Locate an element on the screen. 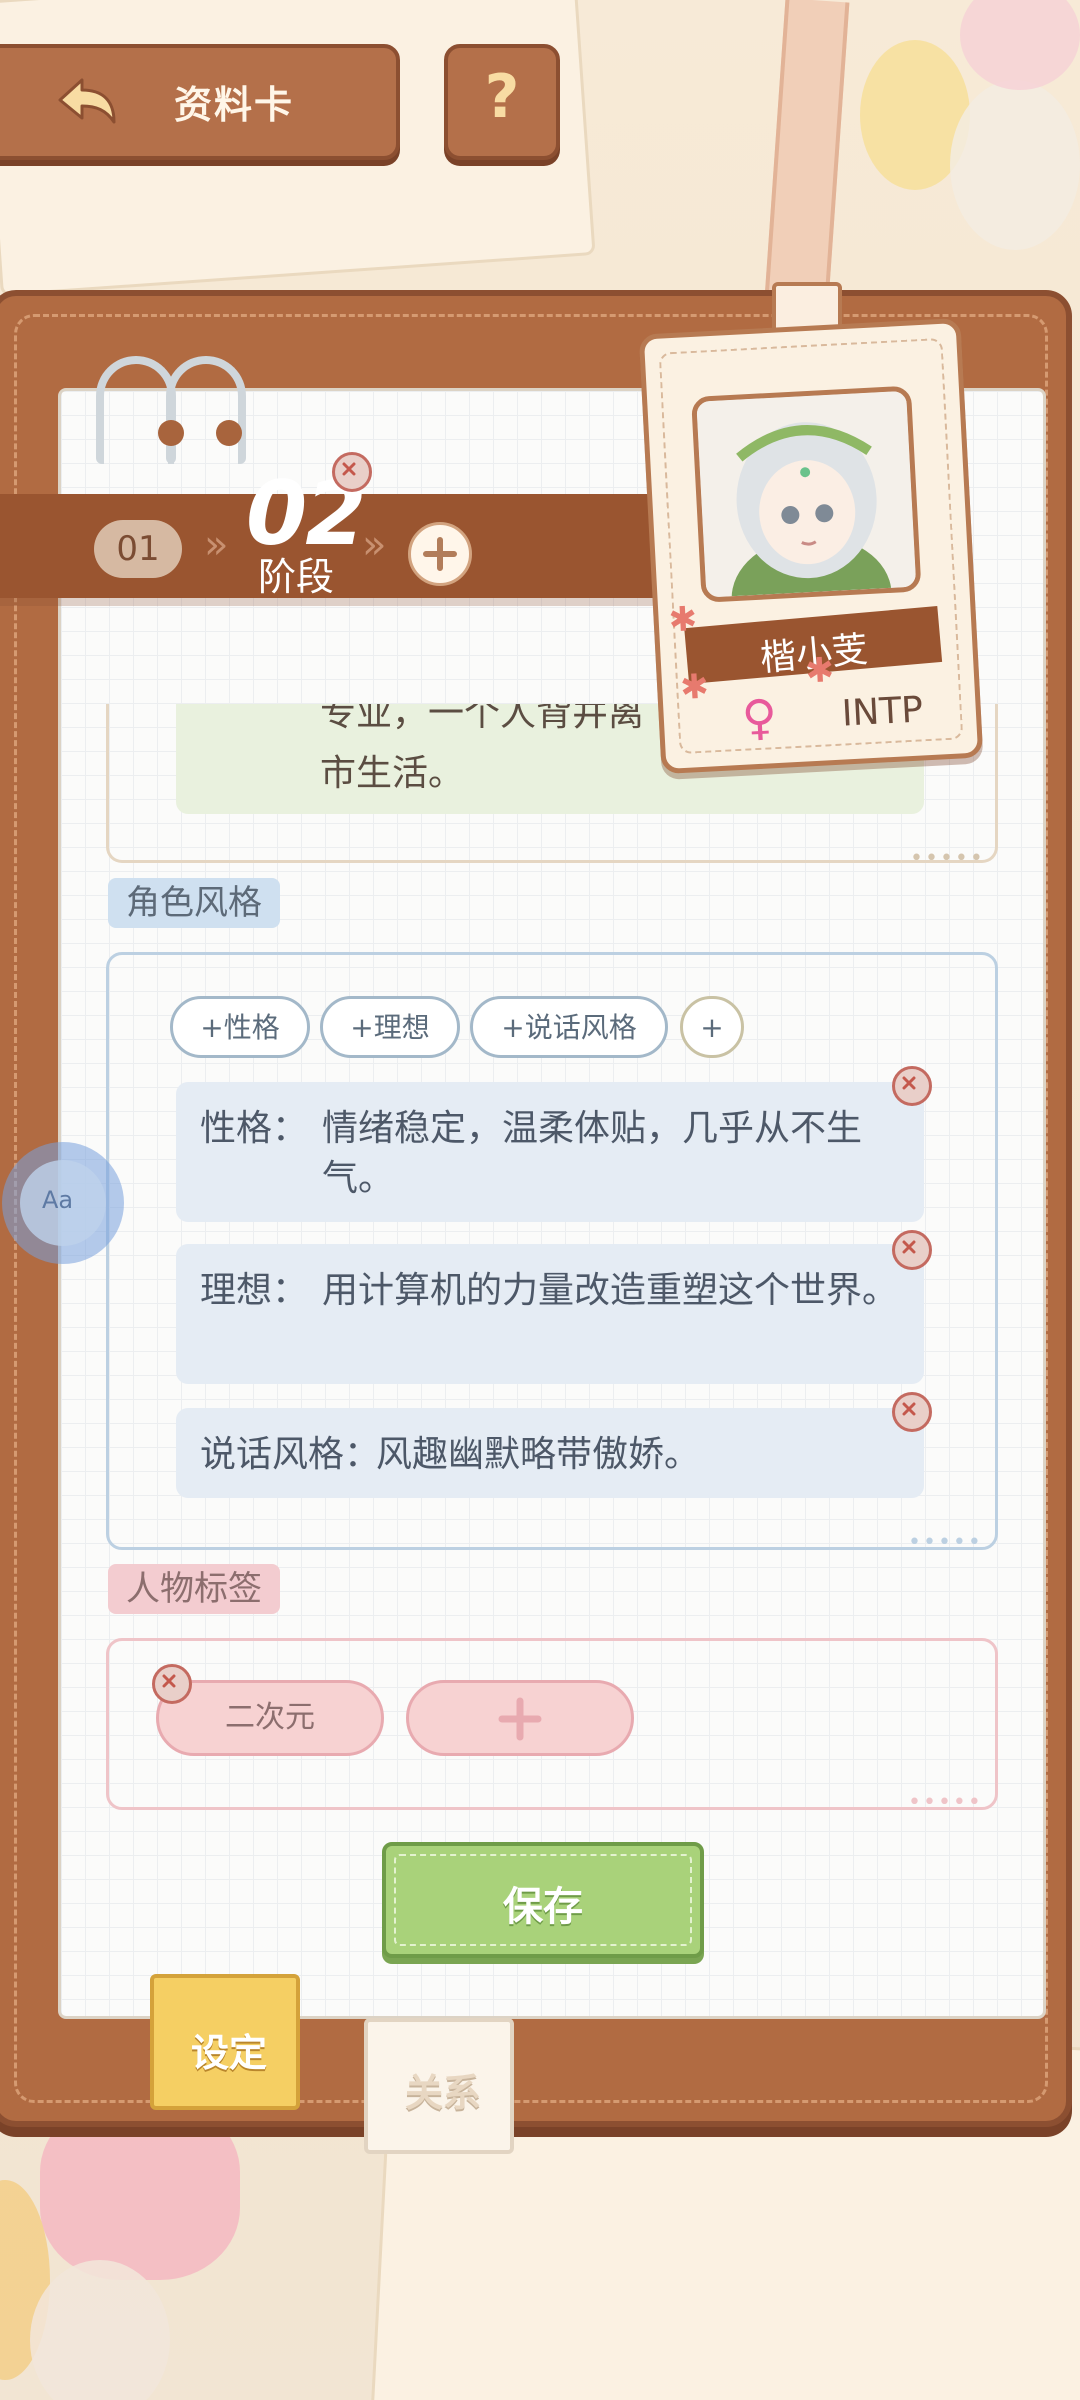 The height and width of the screenshot is (2400, 1080). add-stage-button is located at coordinates (440, 554).